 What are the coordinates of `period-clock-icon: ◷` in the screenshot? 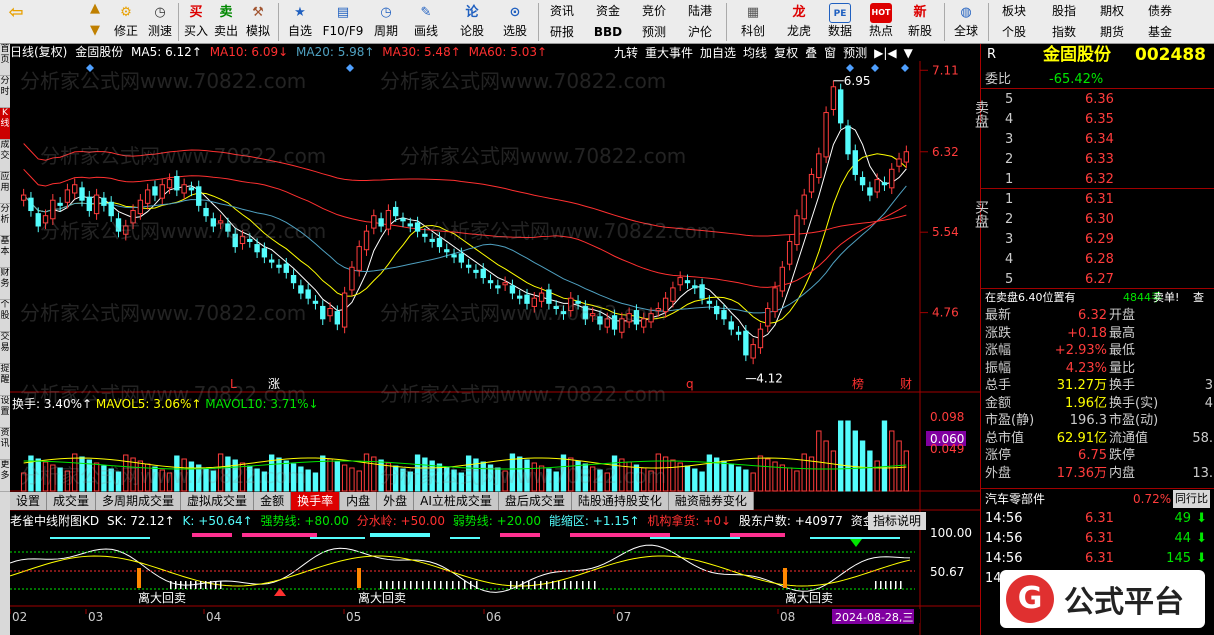 It's located at (386, 12).